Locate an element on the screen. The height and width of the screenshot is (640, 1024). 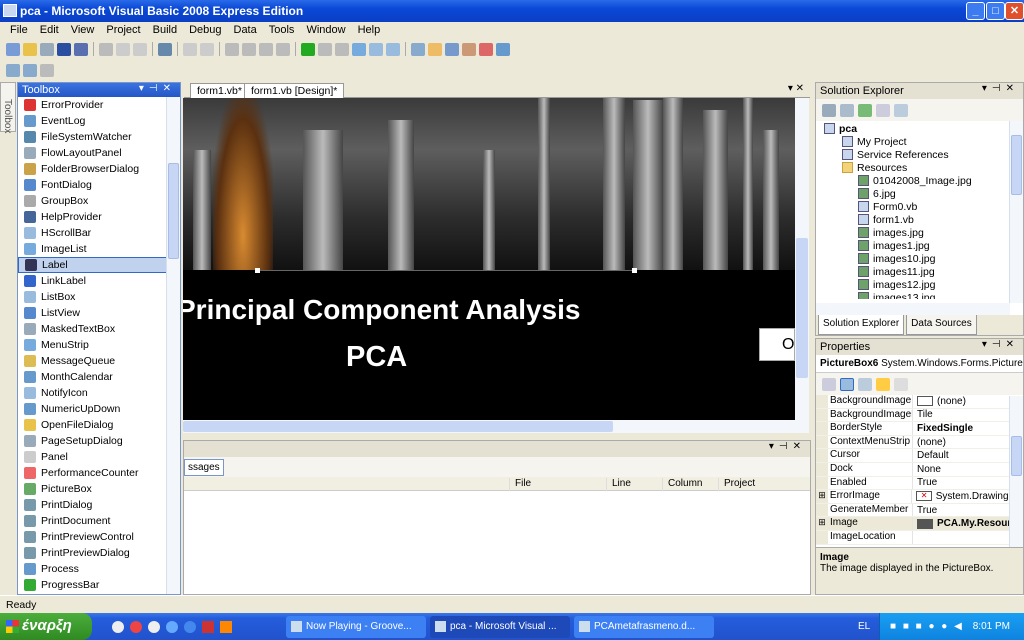
property-value: Default is located at coordinates (931, 455).